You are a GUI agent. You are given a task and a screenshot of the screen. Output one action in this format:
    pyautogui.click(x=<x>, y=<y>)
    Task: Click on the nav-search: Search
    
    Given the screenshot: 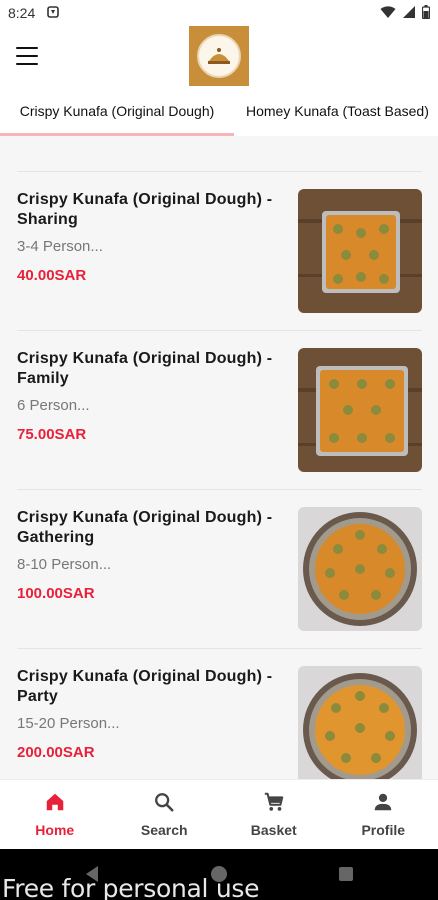 What is the action you would take?
    pyautogui.click(x=165, y=814)
    